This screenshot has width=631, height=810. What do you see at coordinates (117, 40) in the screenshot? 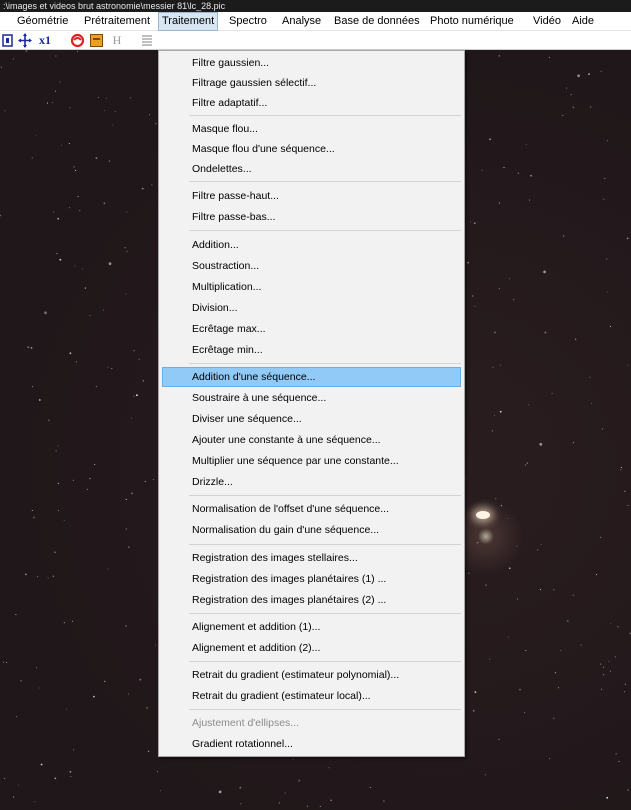
I see `h-button: H` at bounding box center [117, 40].